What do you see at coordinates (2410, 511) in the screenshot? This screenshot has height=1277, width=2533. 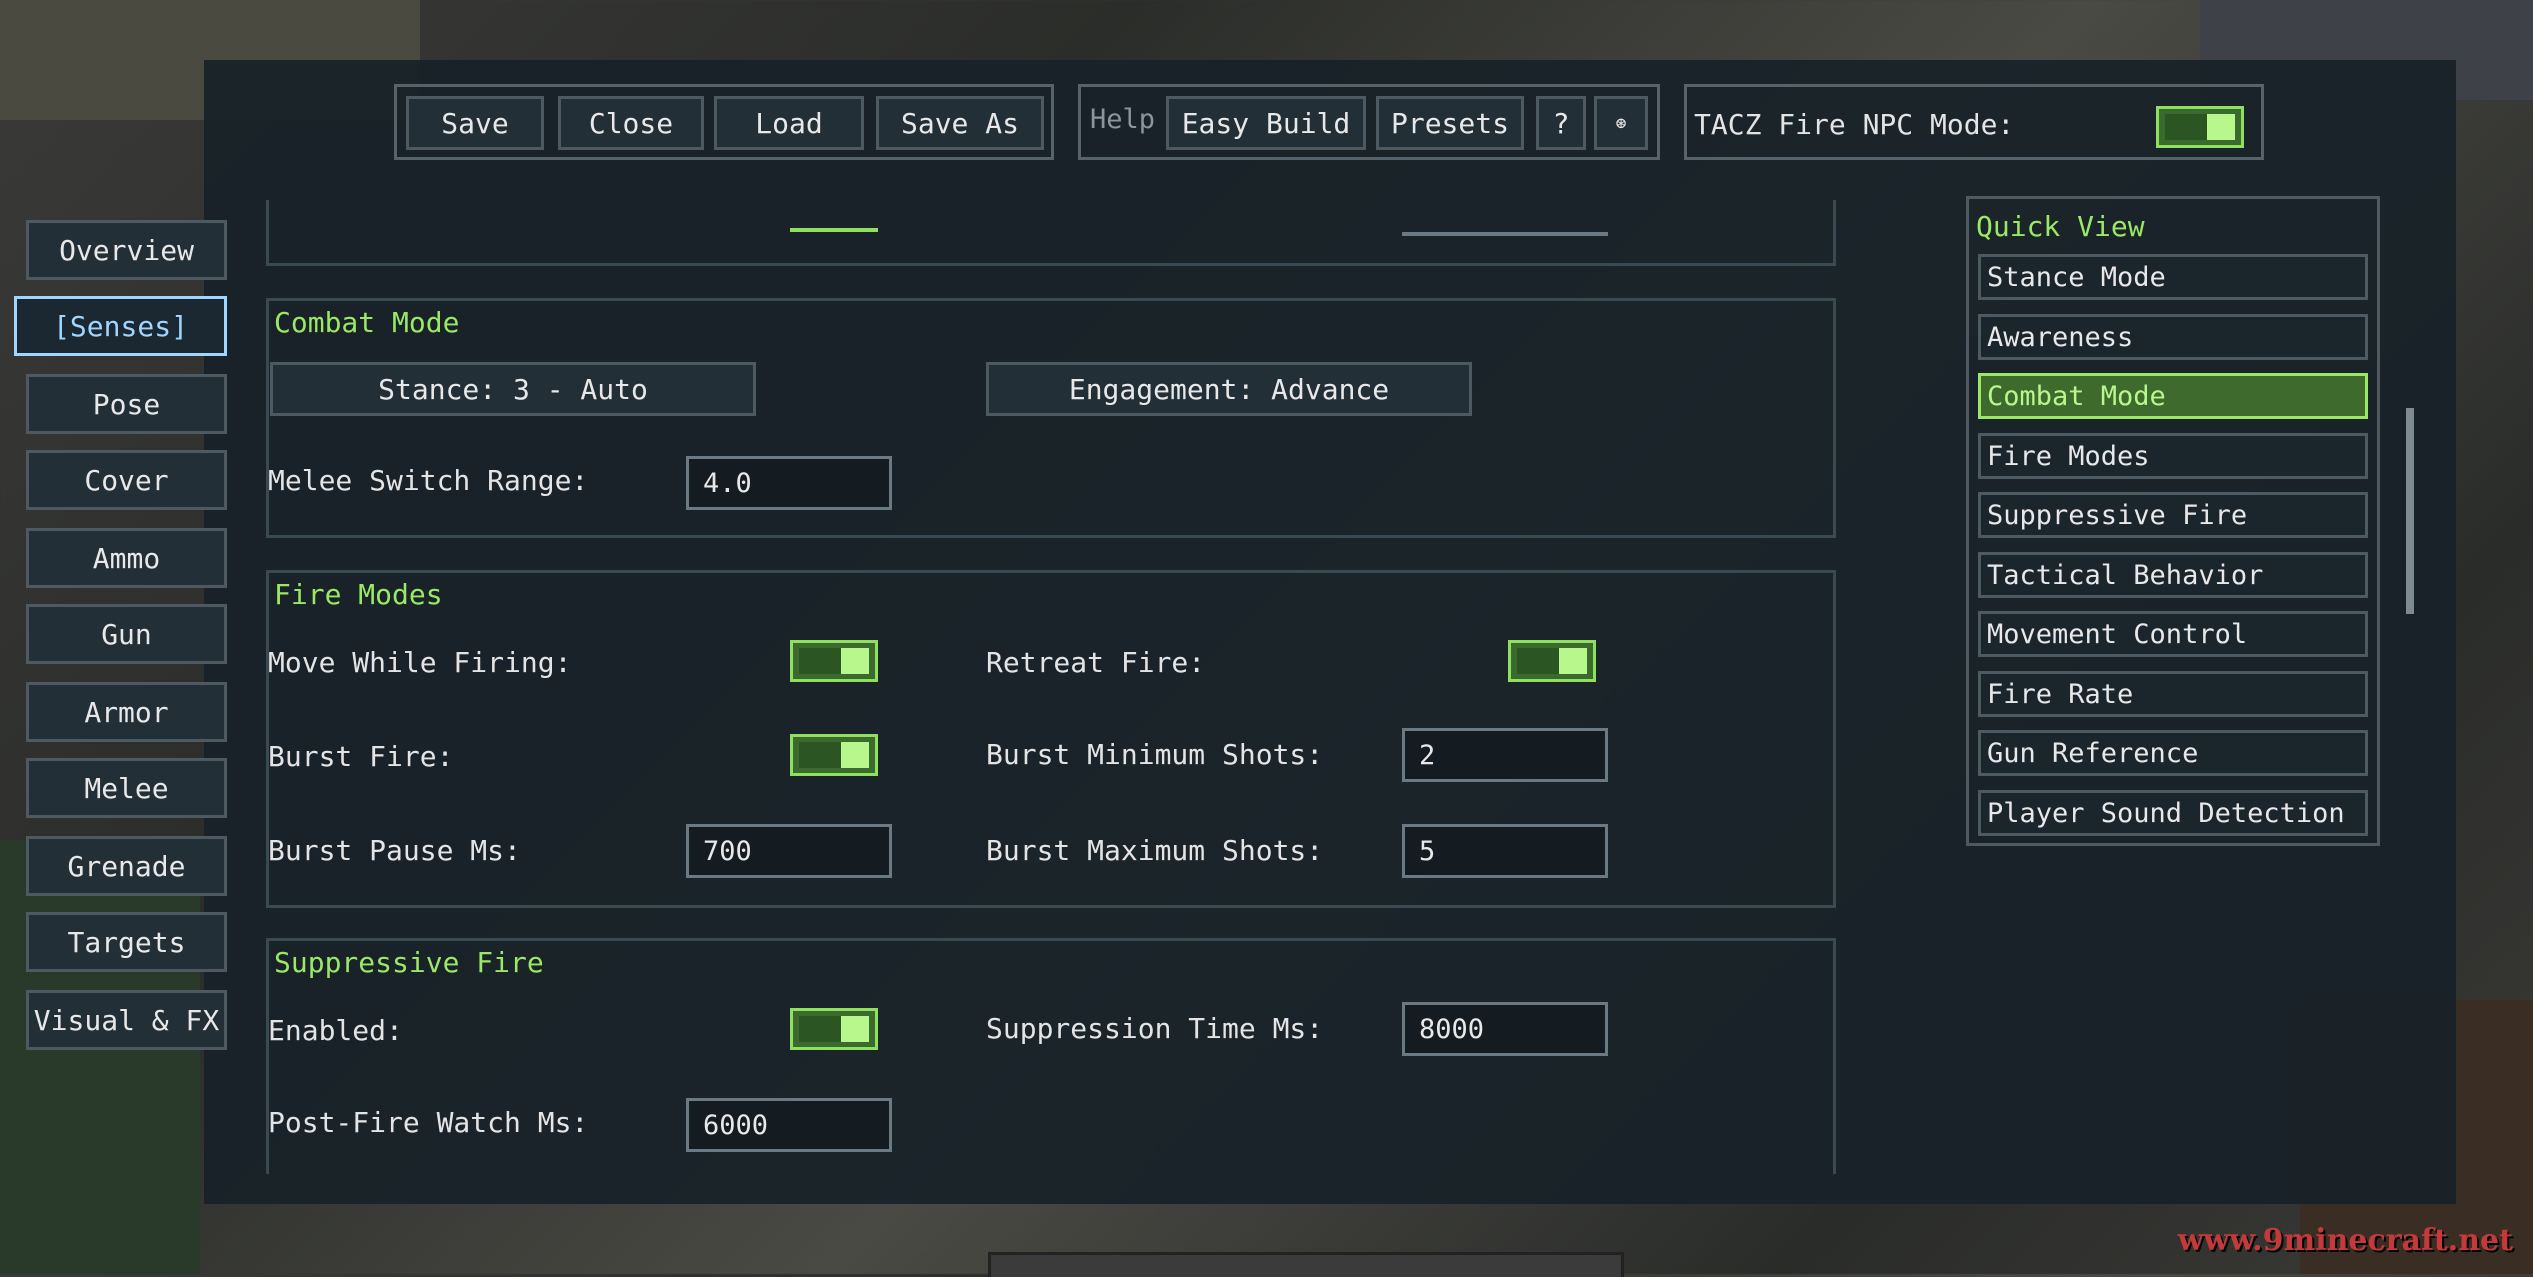 I see `content-scrollbar` at bounding box center [2410, 511].